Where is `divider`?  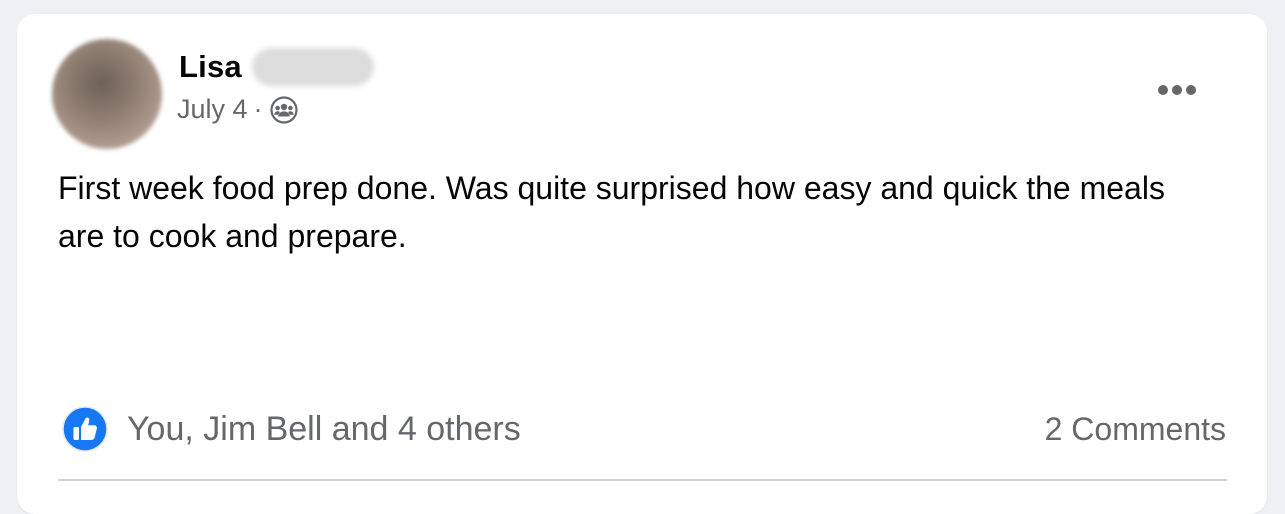 divider is located at coordinates (642, 480).